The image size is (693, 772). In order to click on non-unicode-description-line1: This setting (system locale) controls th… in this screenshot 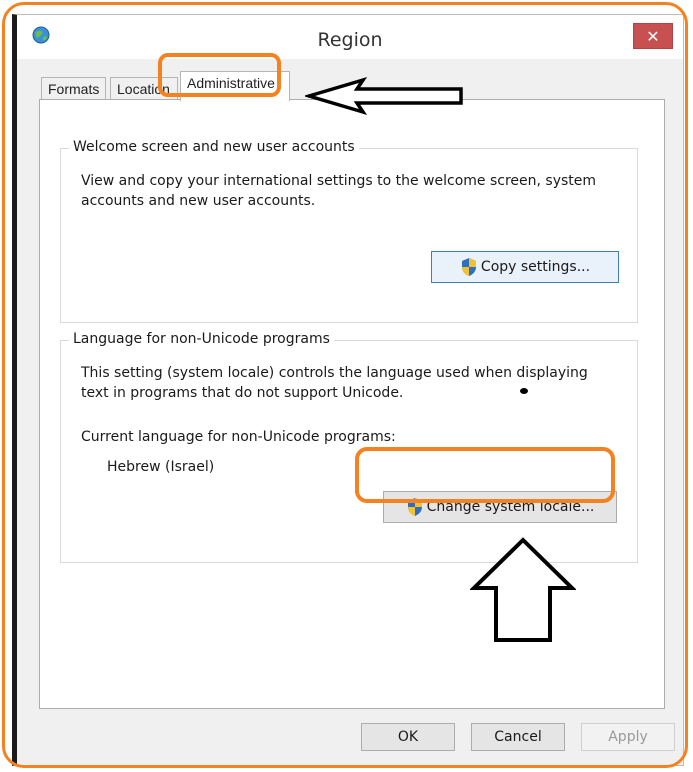, I will do `click(334, 373)`.